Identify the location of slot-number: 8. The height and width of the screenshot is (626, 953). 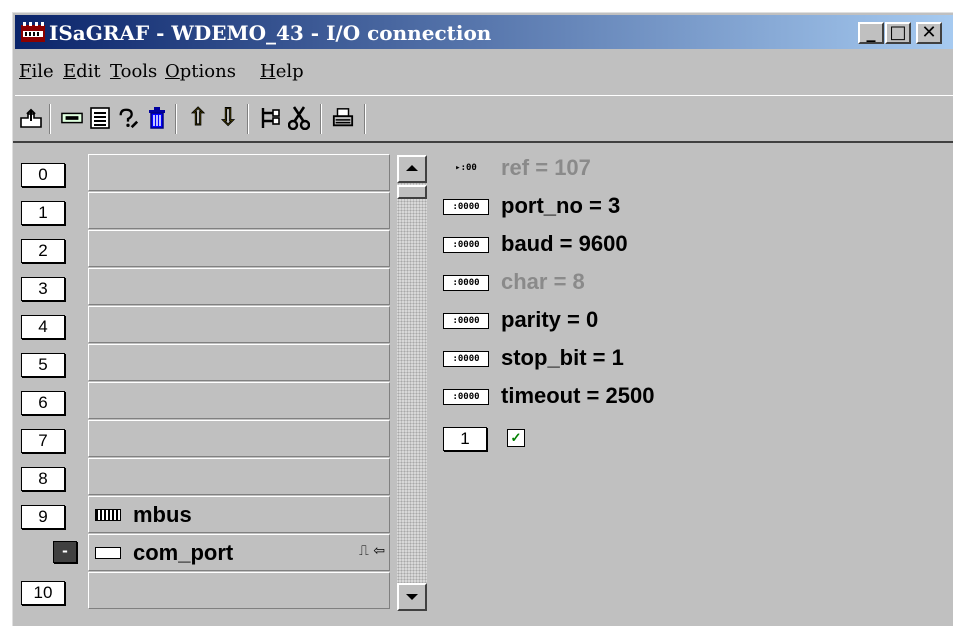
(43, 479).